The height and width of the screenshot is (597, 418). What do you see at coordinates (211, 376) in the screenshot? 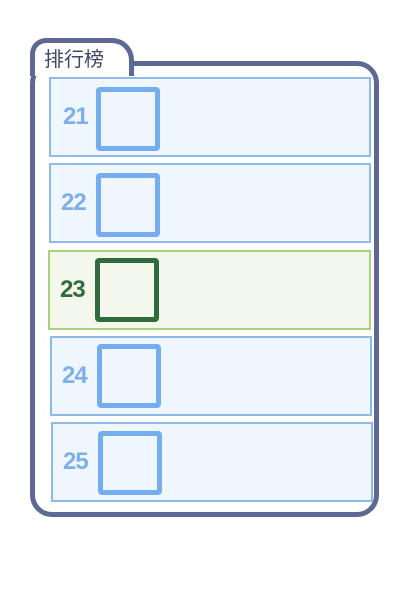
I see `leaderboard-row: 24` at bounding box center [211, 376].